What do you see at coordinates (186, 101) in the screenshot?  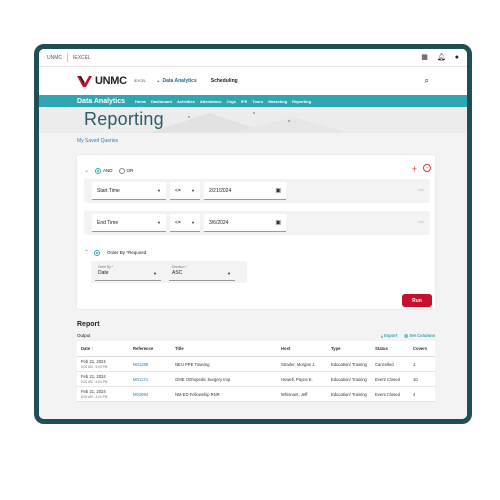 I see `nav-activities: Activities` at bounding box center [186, 101].